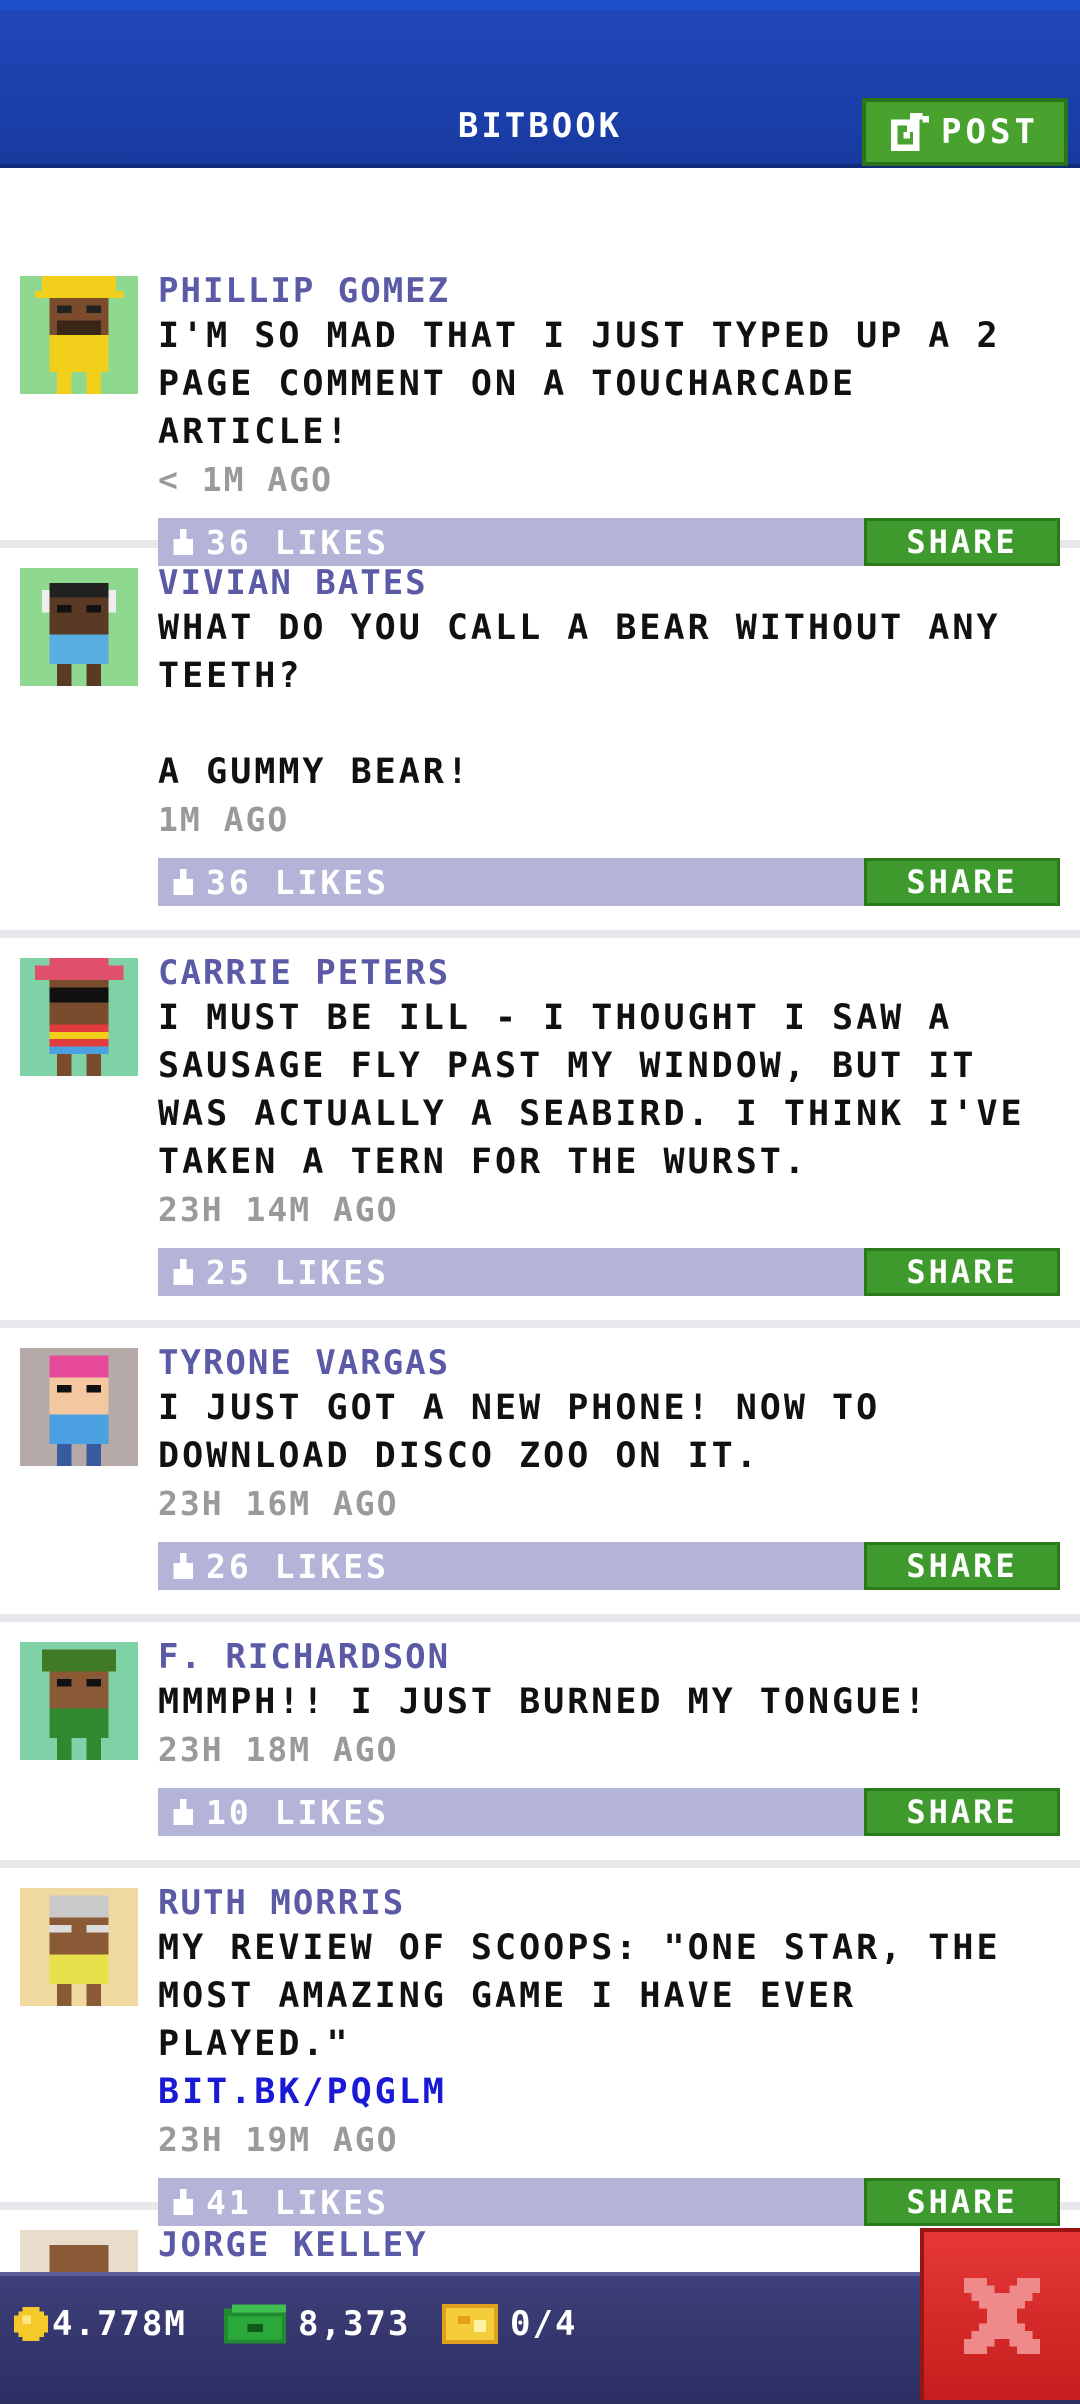 This screenshot has width=1080, height=2404. What do you see at coordinates (470, 2324) in the screenshot?
I see `ticket-icon` at bounding box center [470, 2324].